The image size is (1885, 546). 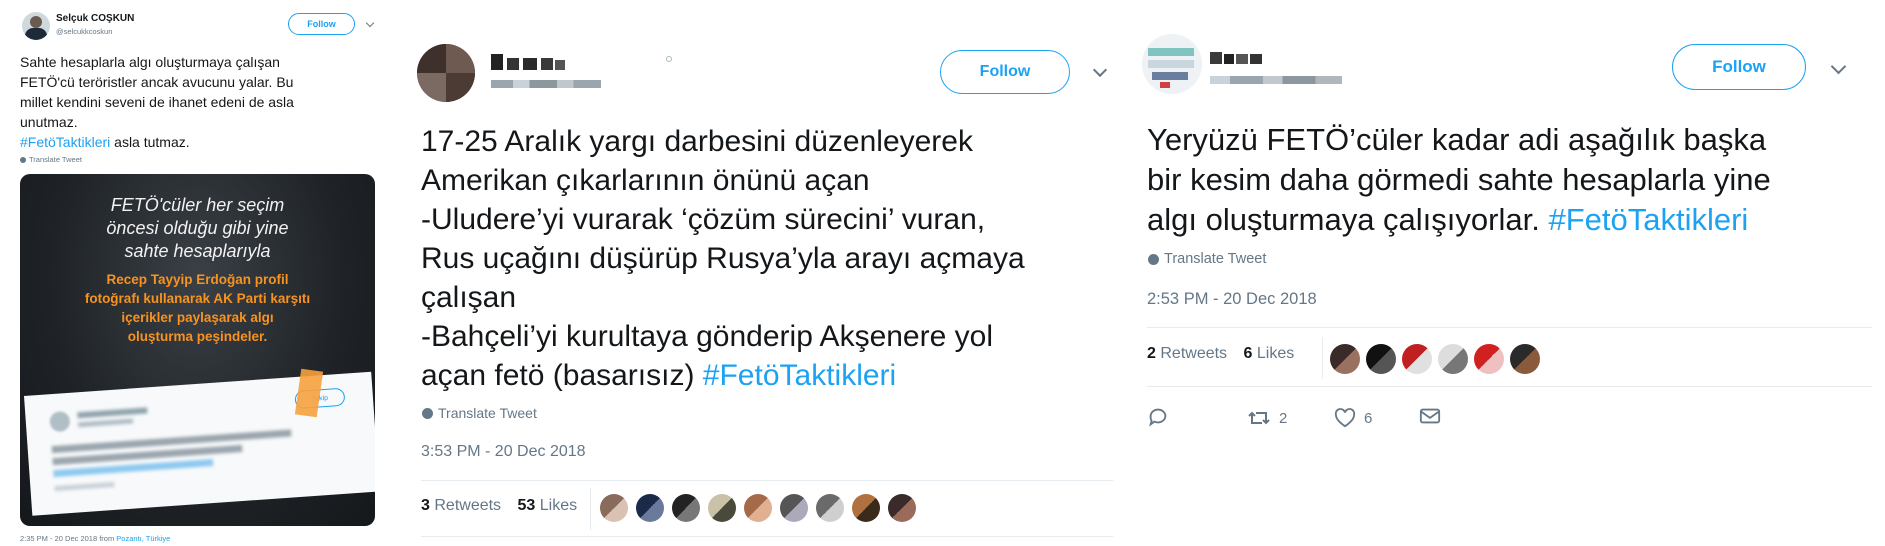 What do you see at coordinates (197, 336) in the screenshot?
I see `image-caption-line: oluşturma peşindeler.` at bounding box center [197, 336].